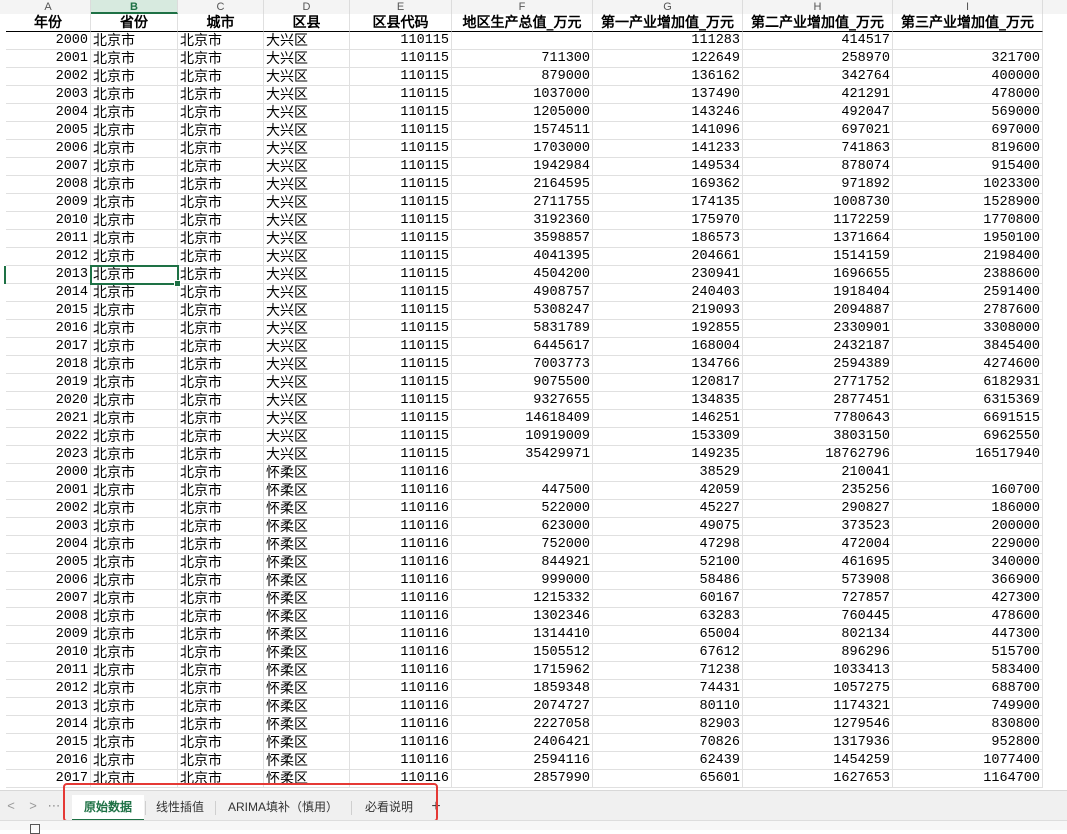  Describe the element at coordinates (668, 761) in the screenshot. I see `table-cell: 62439` at that location.